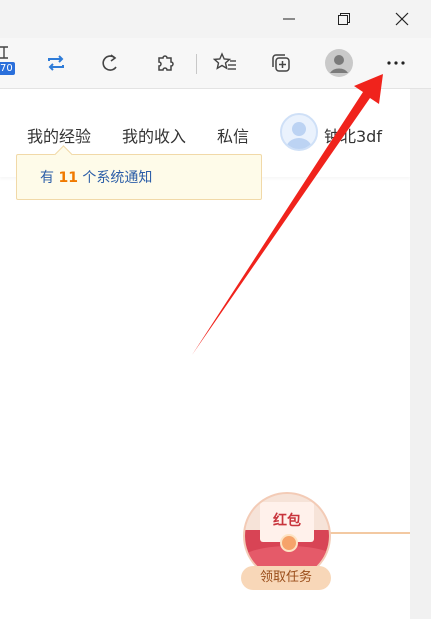 The height and width of the screenshot is (619, 431). What do you see at coordinates (196, 64) in the screenshot?
I see `toolbar-divider` at bounding box center [196, 64].